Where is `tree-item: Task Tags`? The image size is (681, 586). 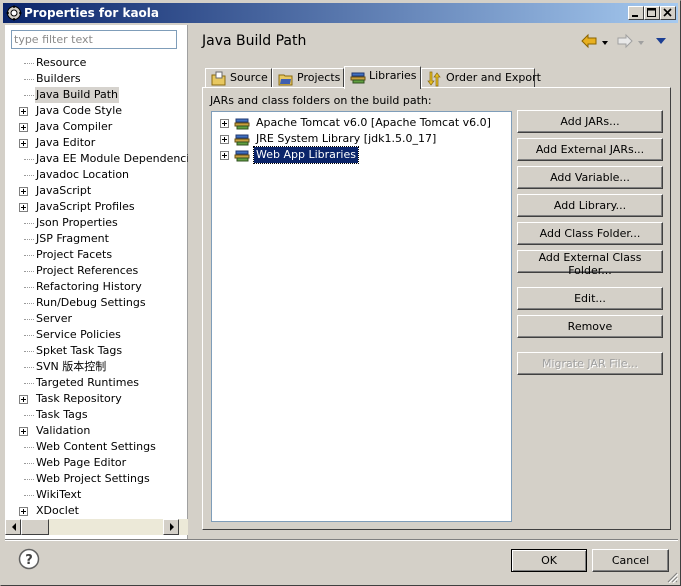 tree-item: Task Tags is located at coordinates (96, 415).